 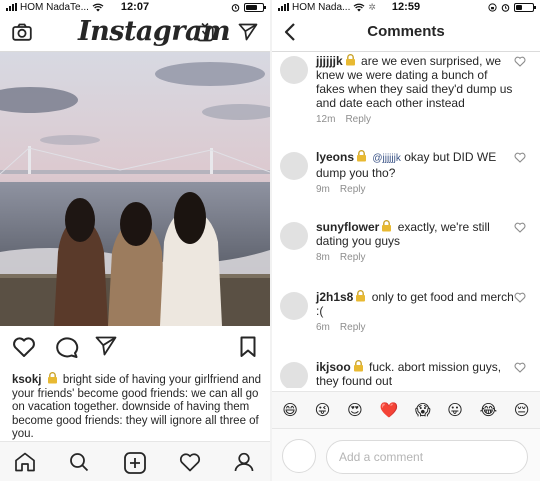 I want to click on igtv-icon, so click(x=205, y=32).